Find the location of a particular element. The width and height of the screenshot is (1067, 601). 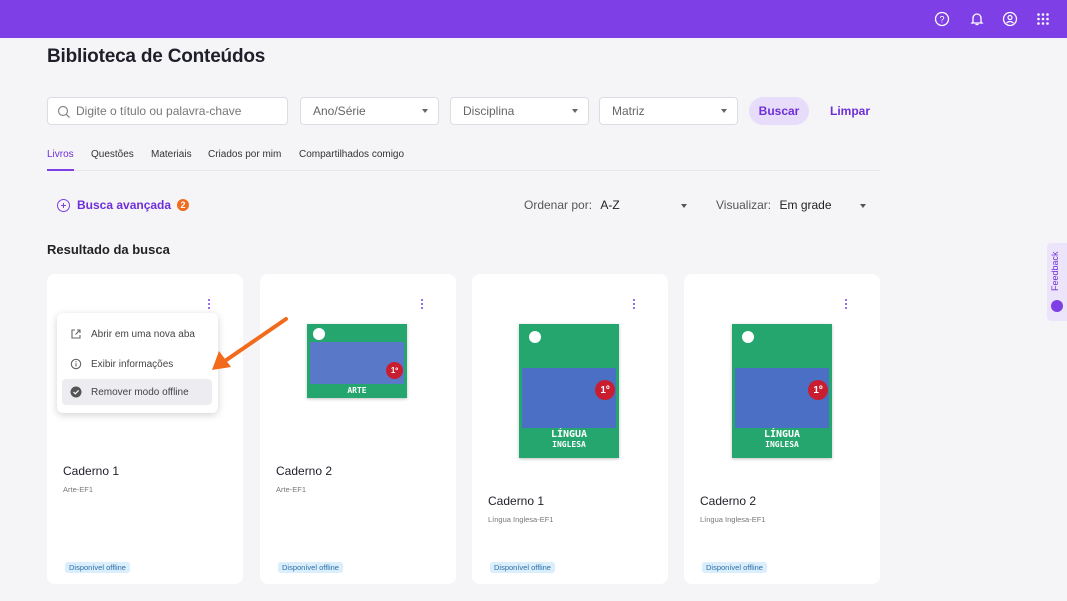

menu-item-remove-offline: Remover modo offline is located at coordinates (137, 392).